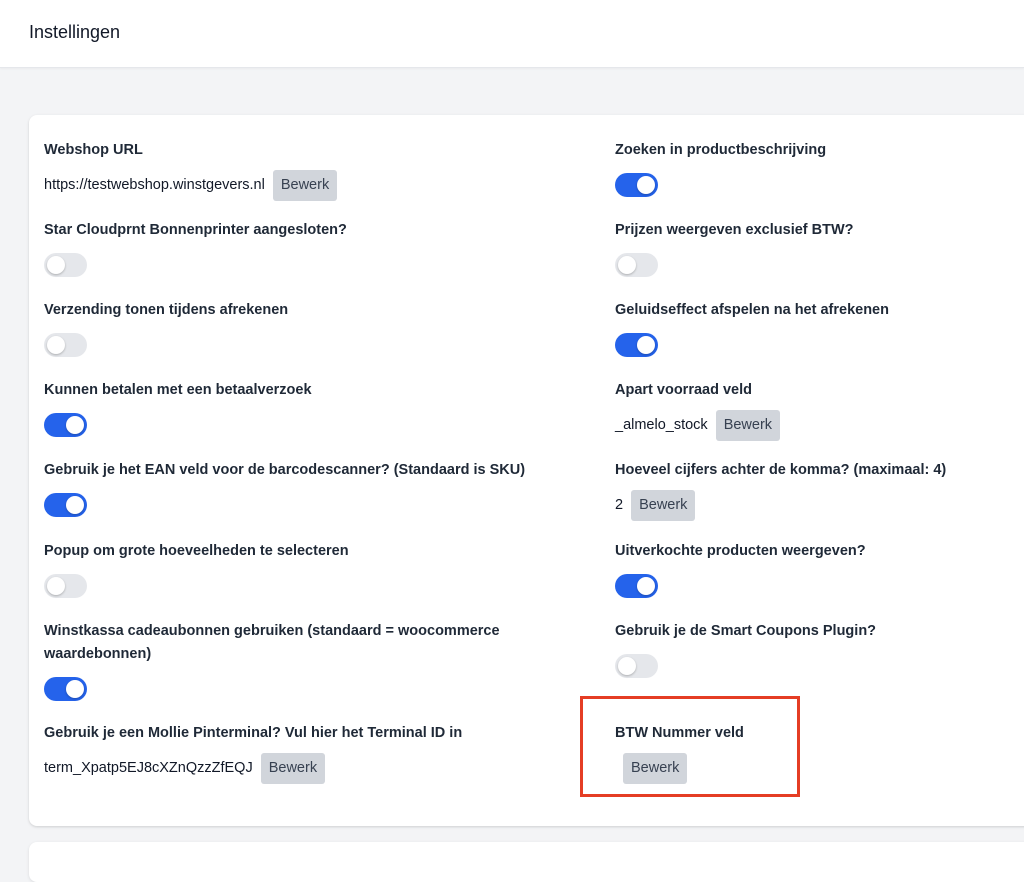  What do you see at coordinates (679, 733) in the screenshot?
I see `setting-label: BTW Nummer veld` at bounding box center [679, 733].